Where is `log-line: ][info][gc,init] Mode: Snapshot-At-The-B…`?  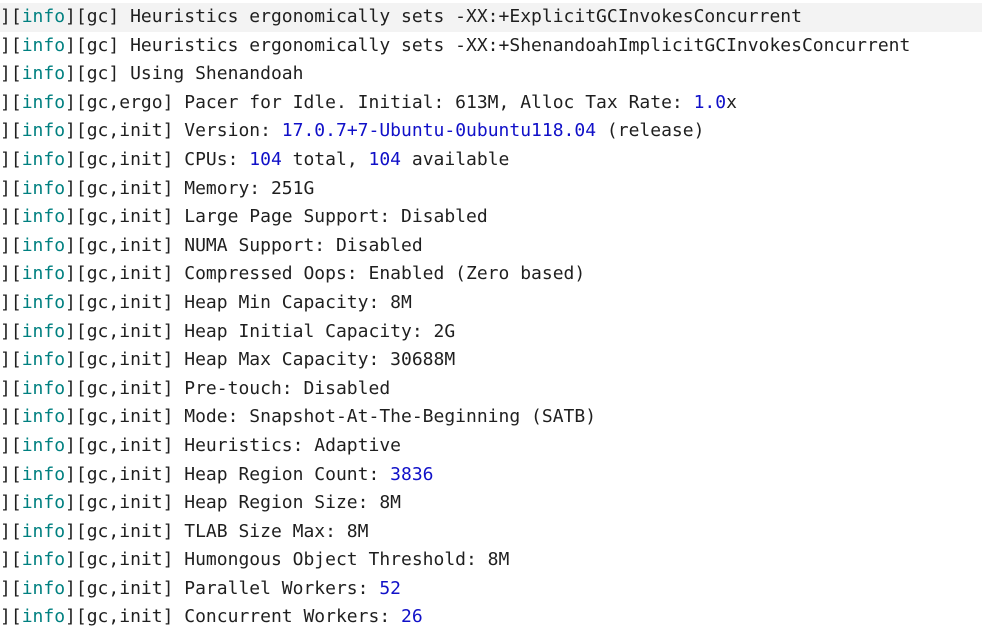 log-line: ][info][gc,init] Mode: Snapshot-At-The-B… is located at coordinates (491, 417).